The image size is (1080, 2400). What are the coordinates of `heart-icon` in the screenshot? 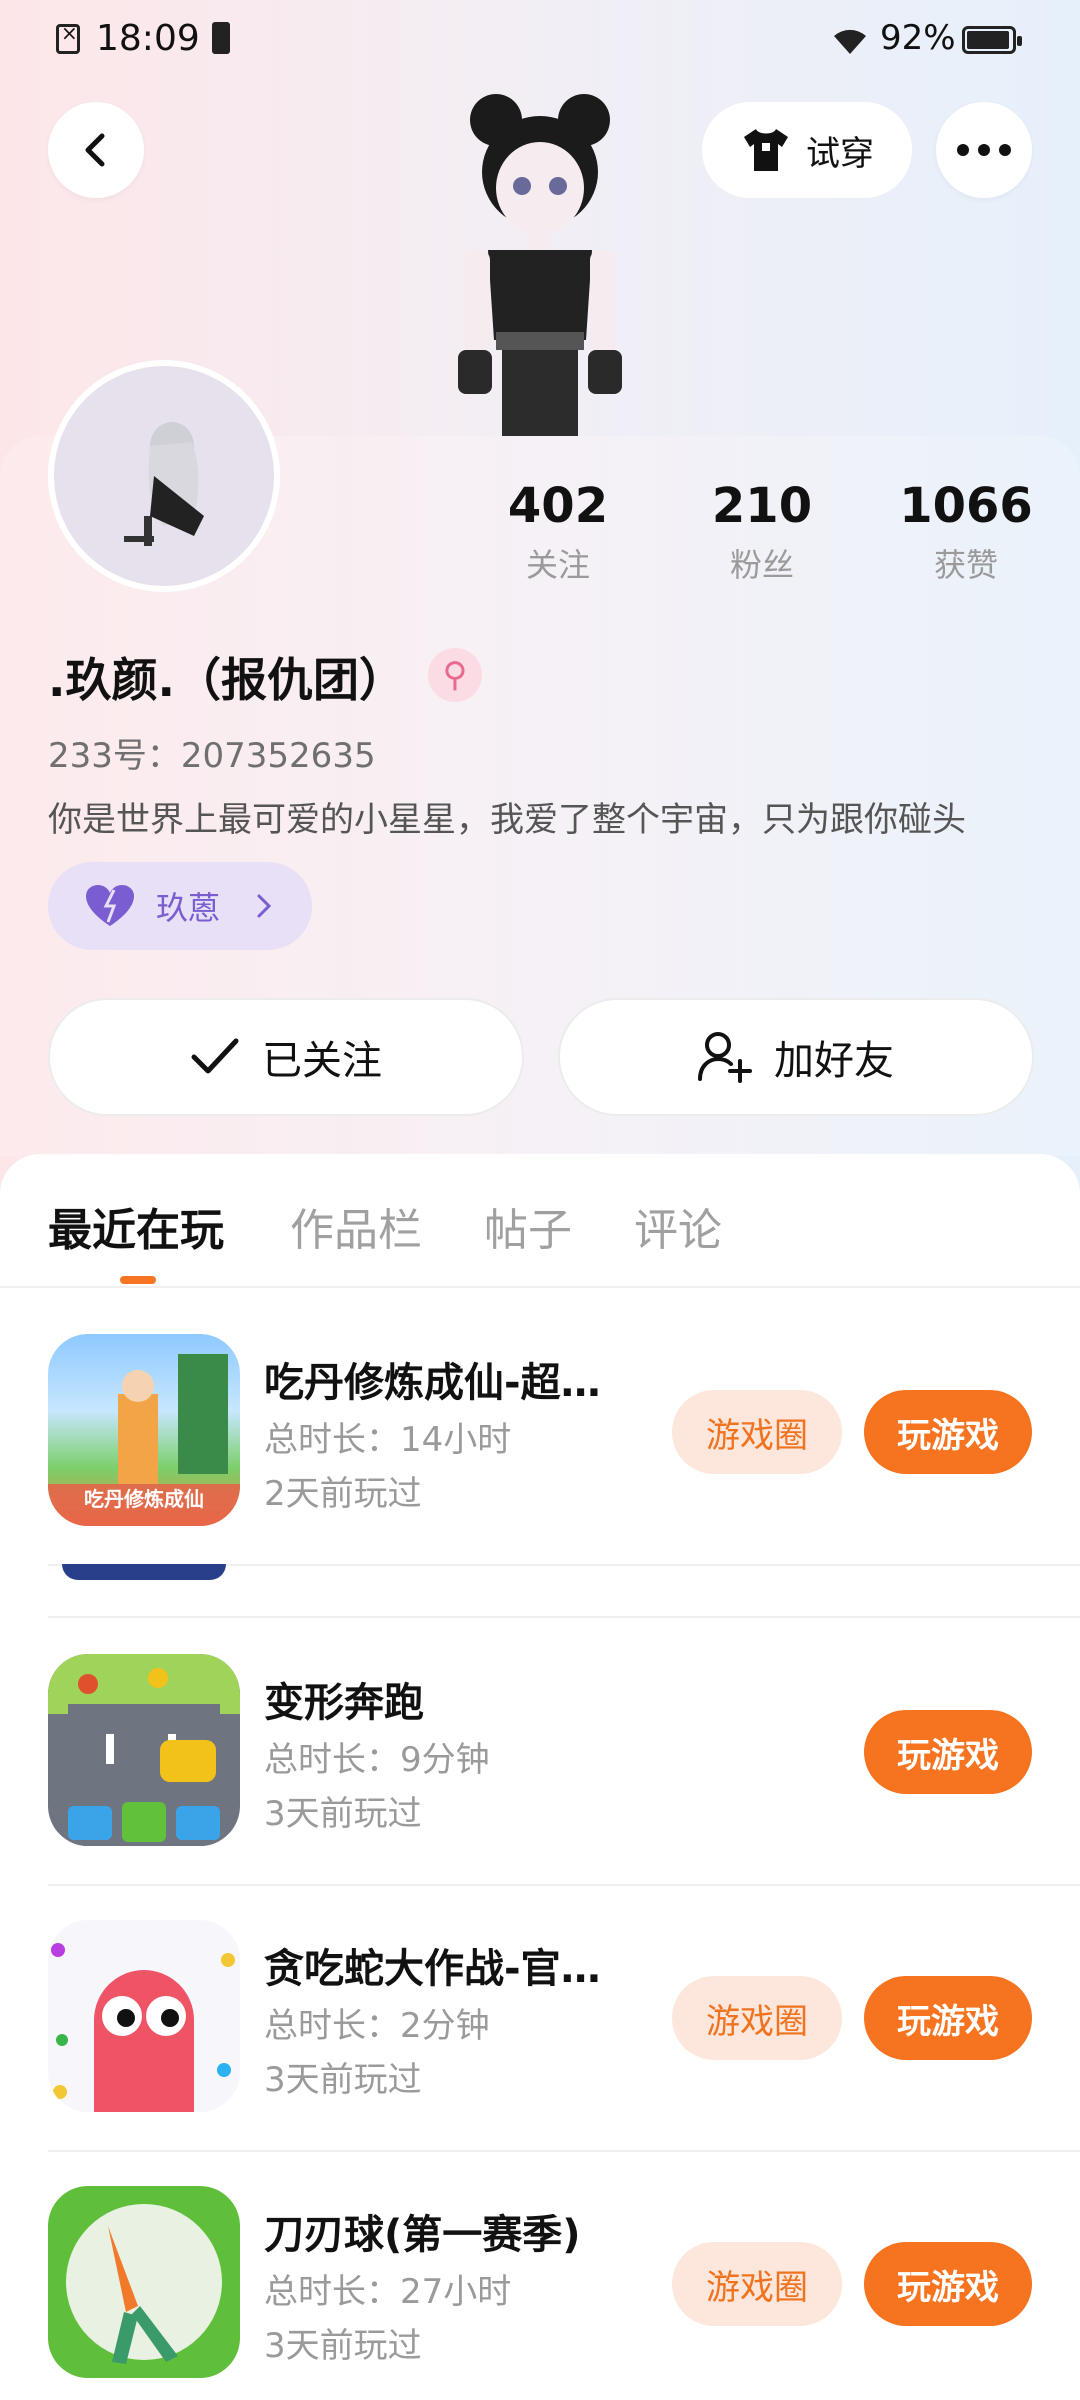 It's located at (110, 905).